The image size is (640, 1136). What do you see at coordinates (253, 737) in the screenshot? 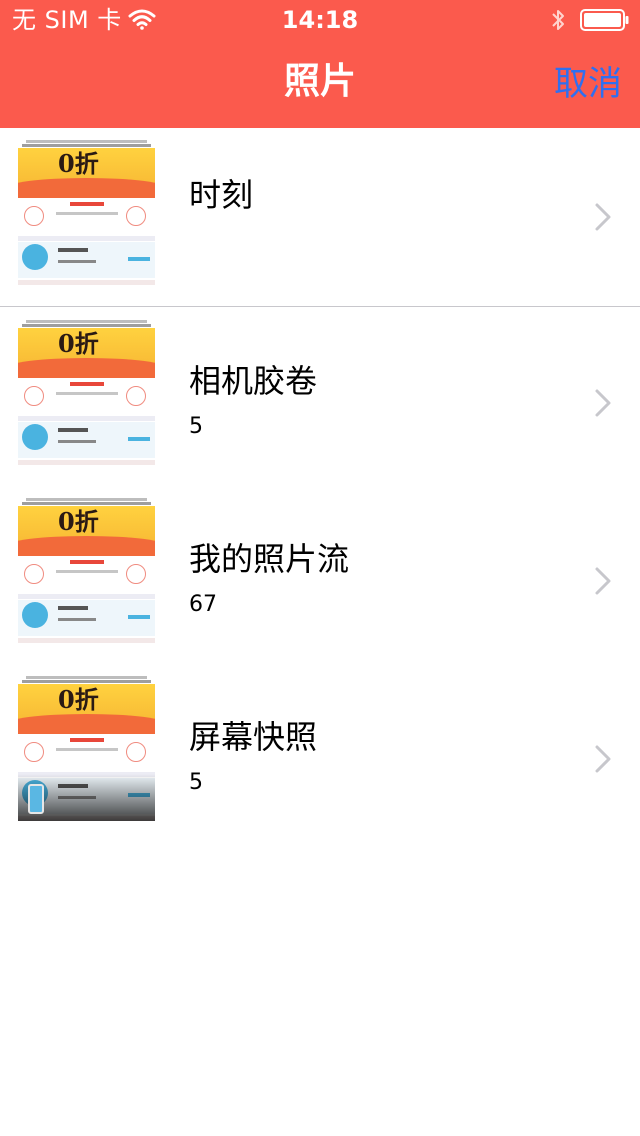
I see `album-title: 屏幕快照` at bounding box center [253, 737].